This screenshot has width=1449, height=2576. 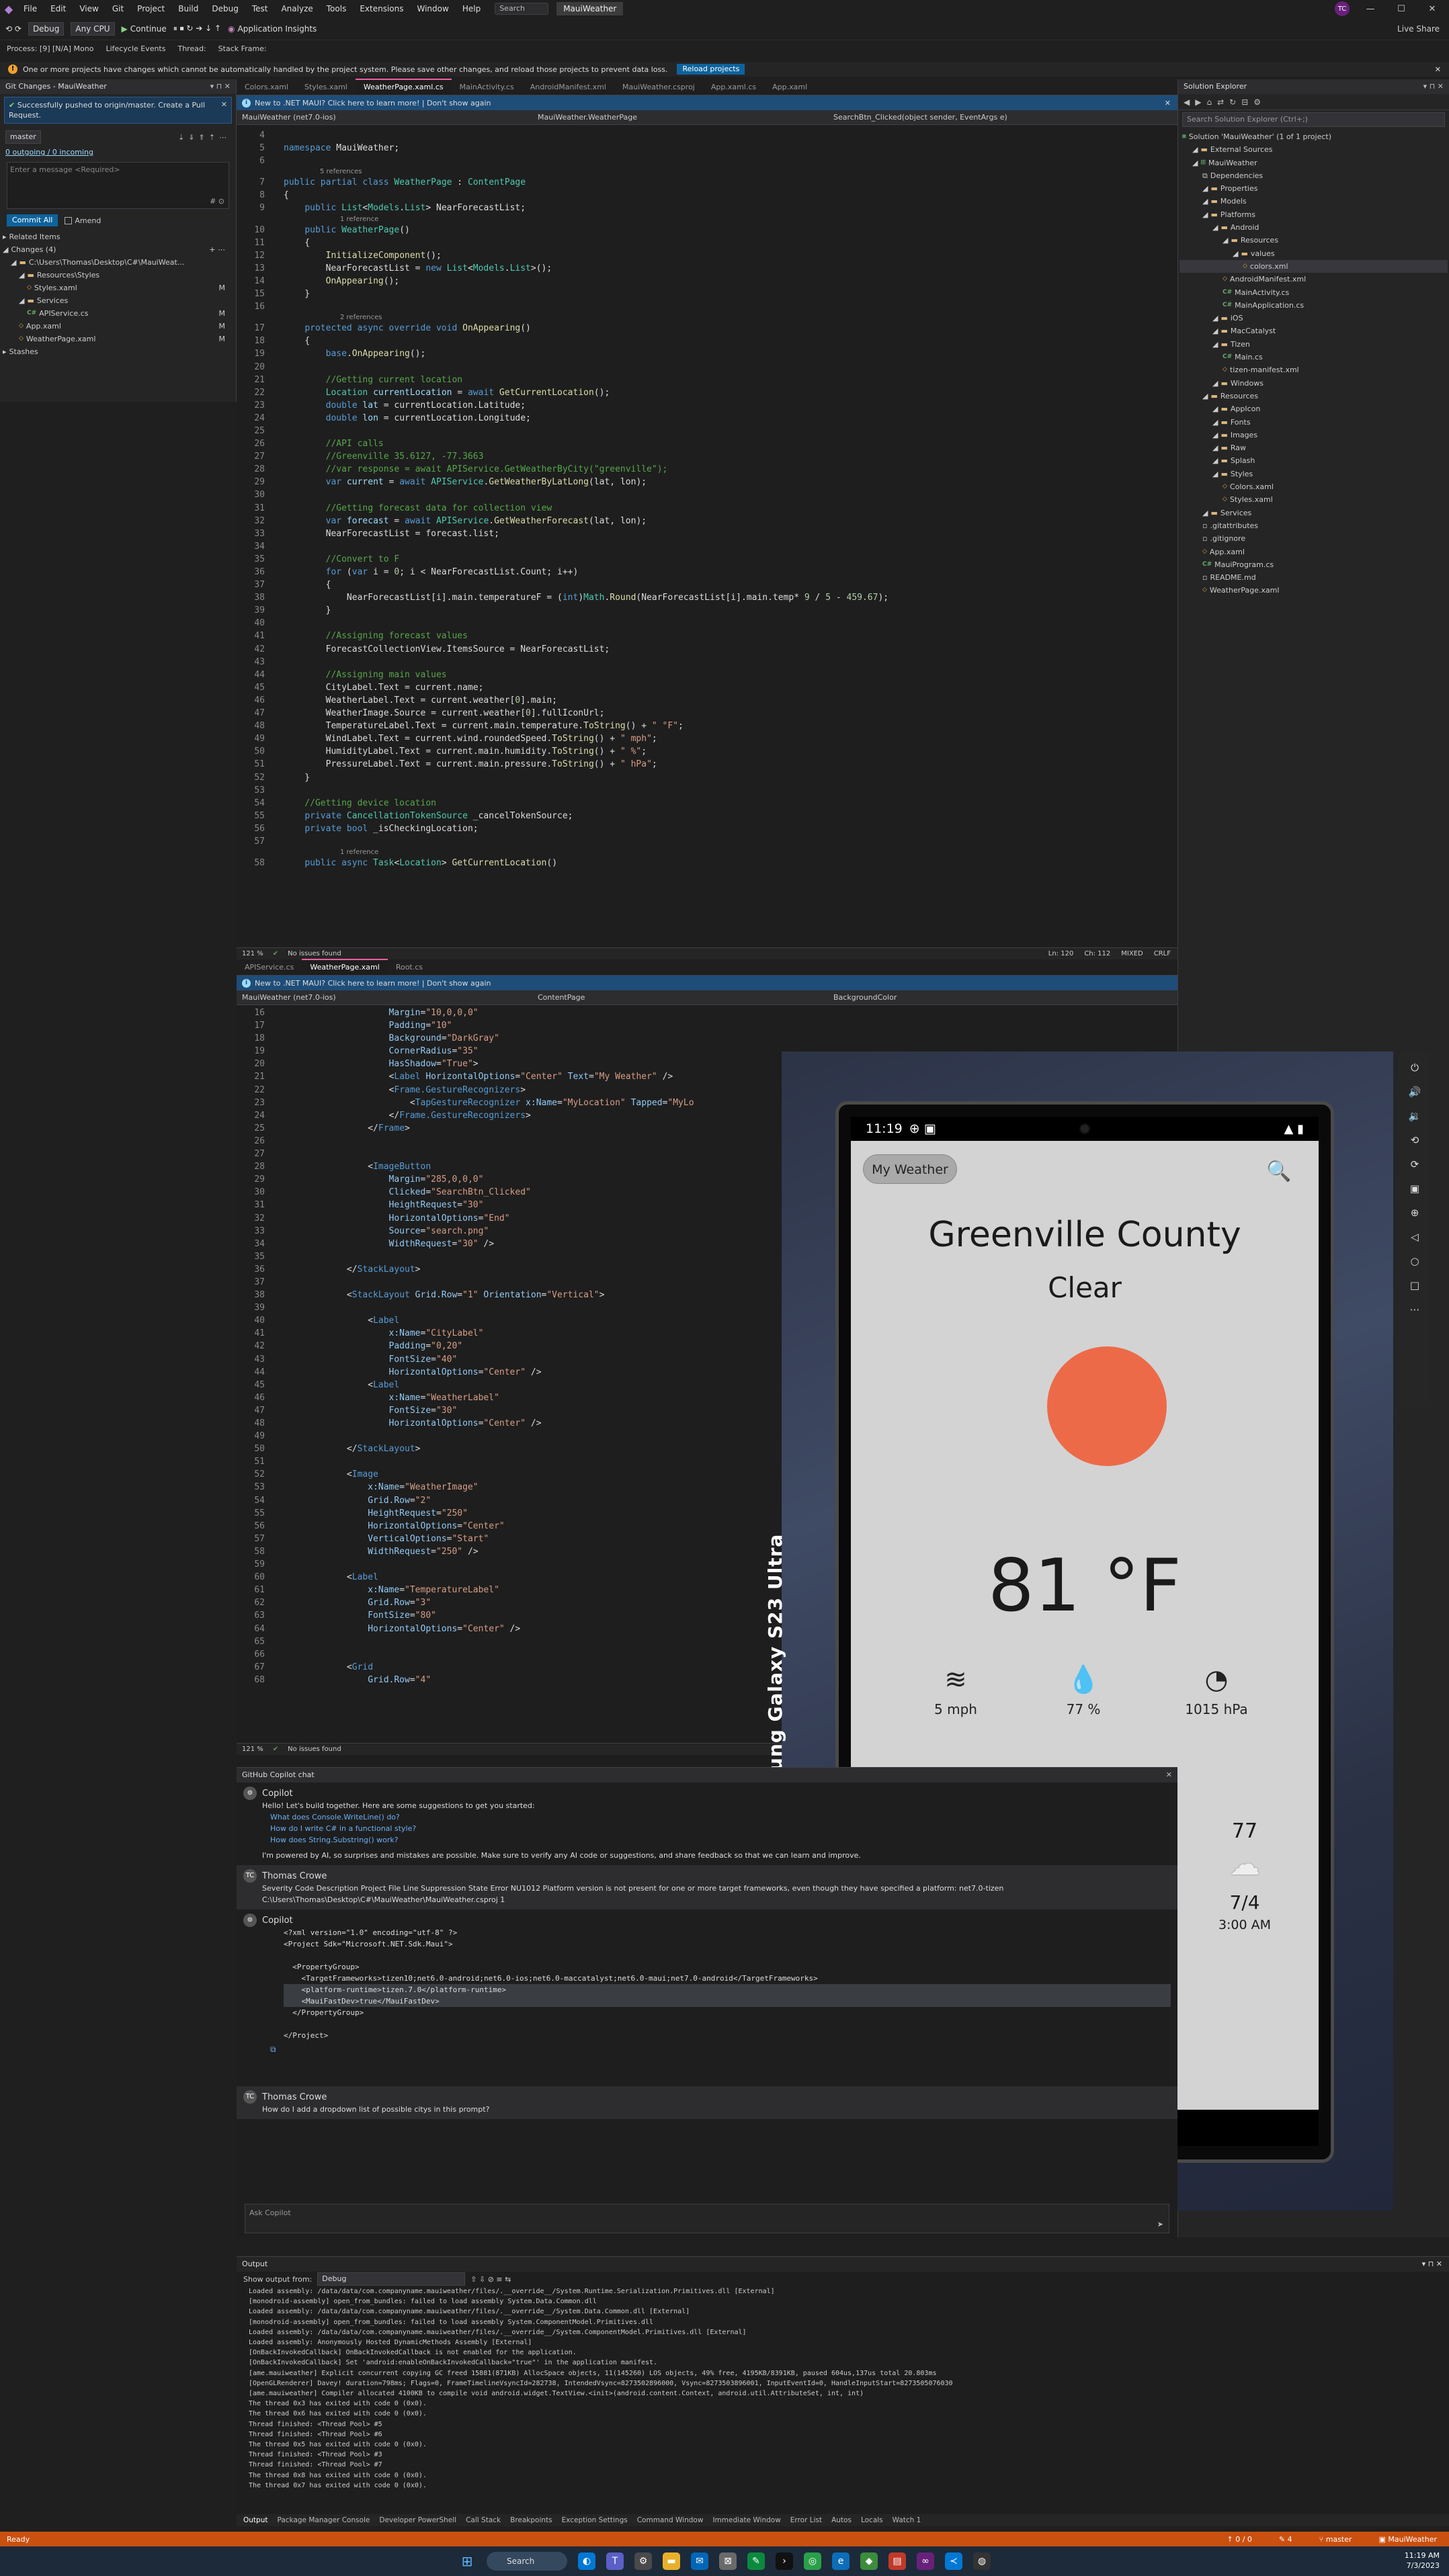 I want to click on solution-item: C# MainApplication.cs, so click(x=1313, y=305).